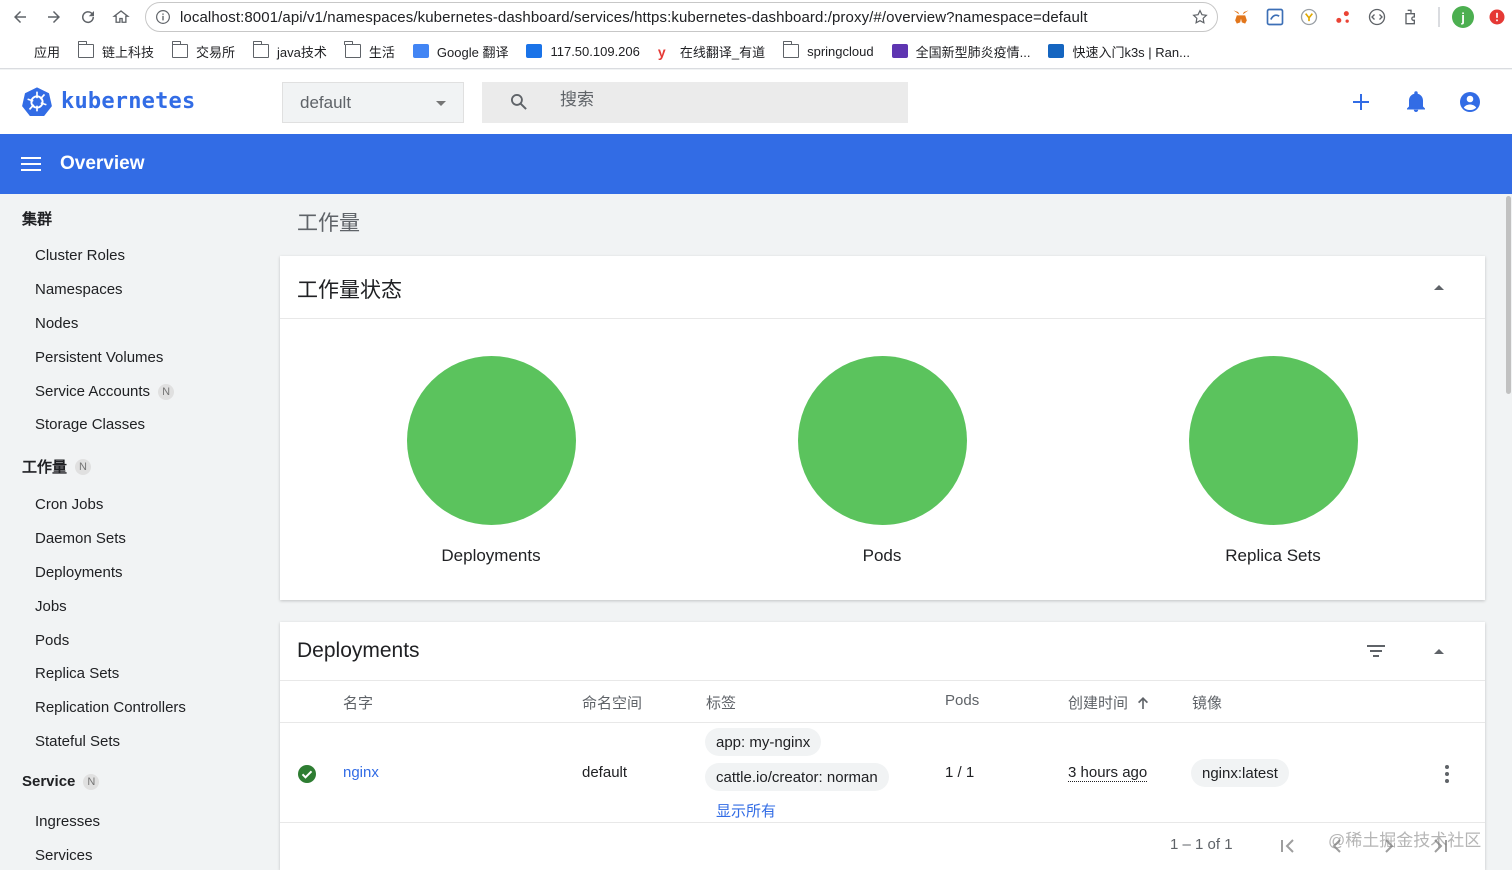 Image resolution: width=1512 pixels, height=870 pixels. Describe the element at coordinates (1416, 102) in the screenshot. I see `notifications-bell-icon` at that location.